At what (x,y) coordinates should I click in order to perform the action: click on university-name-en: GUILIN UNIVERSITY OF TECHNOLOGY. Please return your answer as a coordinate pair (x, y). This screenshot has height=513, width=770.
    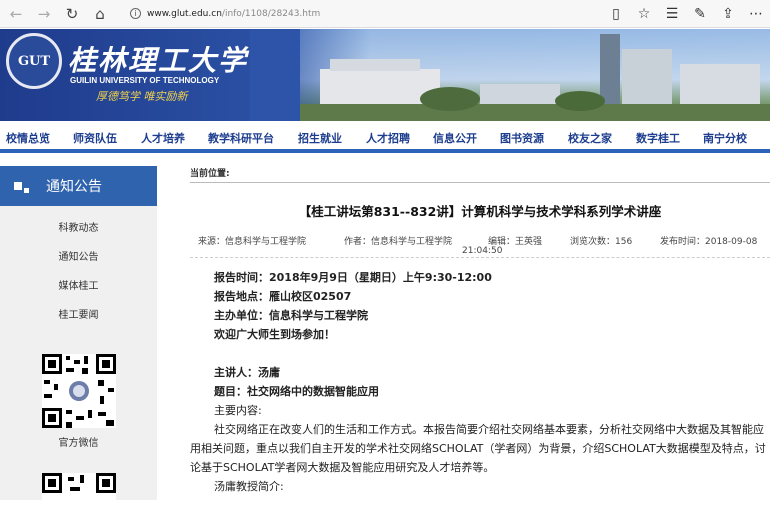
    Looking at the image, I should click on (145, 80).